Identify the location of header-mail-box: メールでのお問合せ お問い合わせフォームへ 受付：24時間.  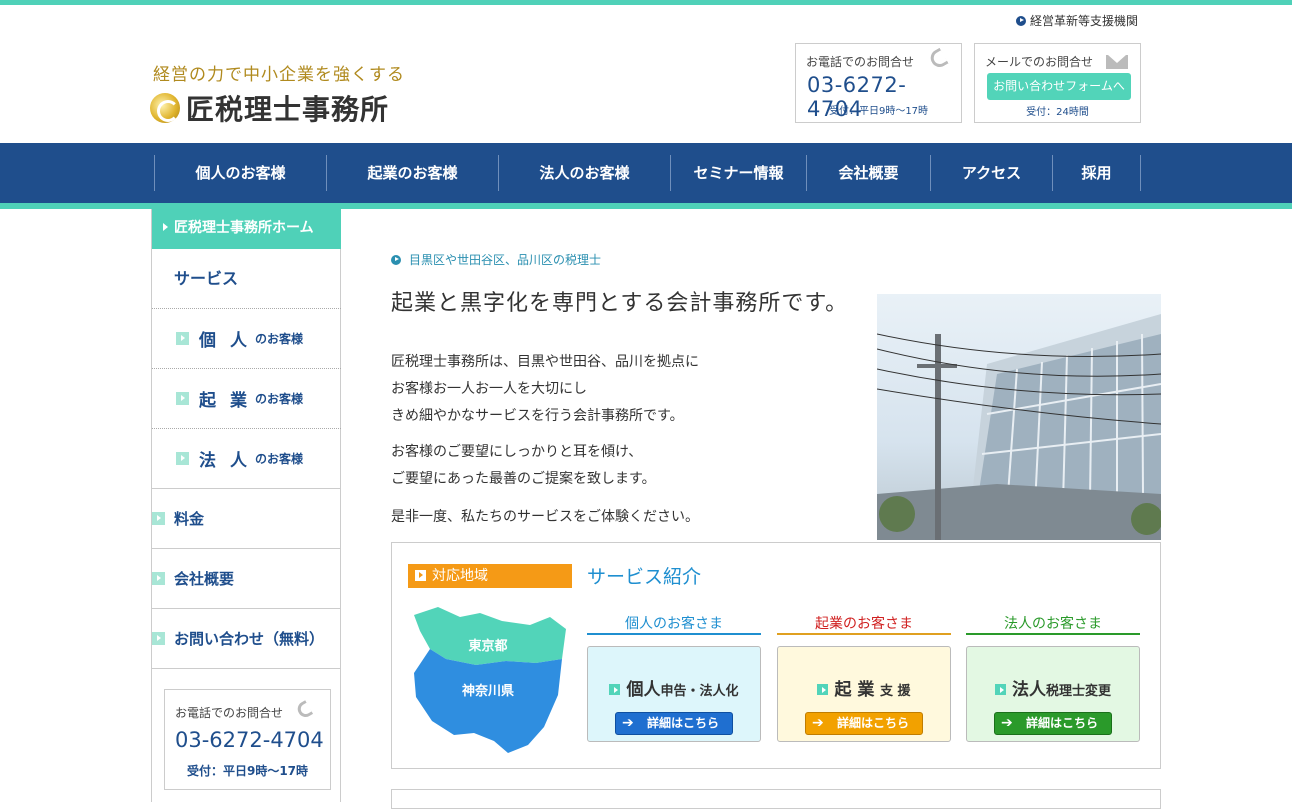
(1057, 83).